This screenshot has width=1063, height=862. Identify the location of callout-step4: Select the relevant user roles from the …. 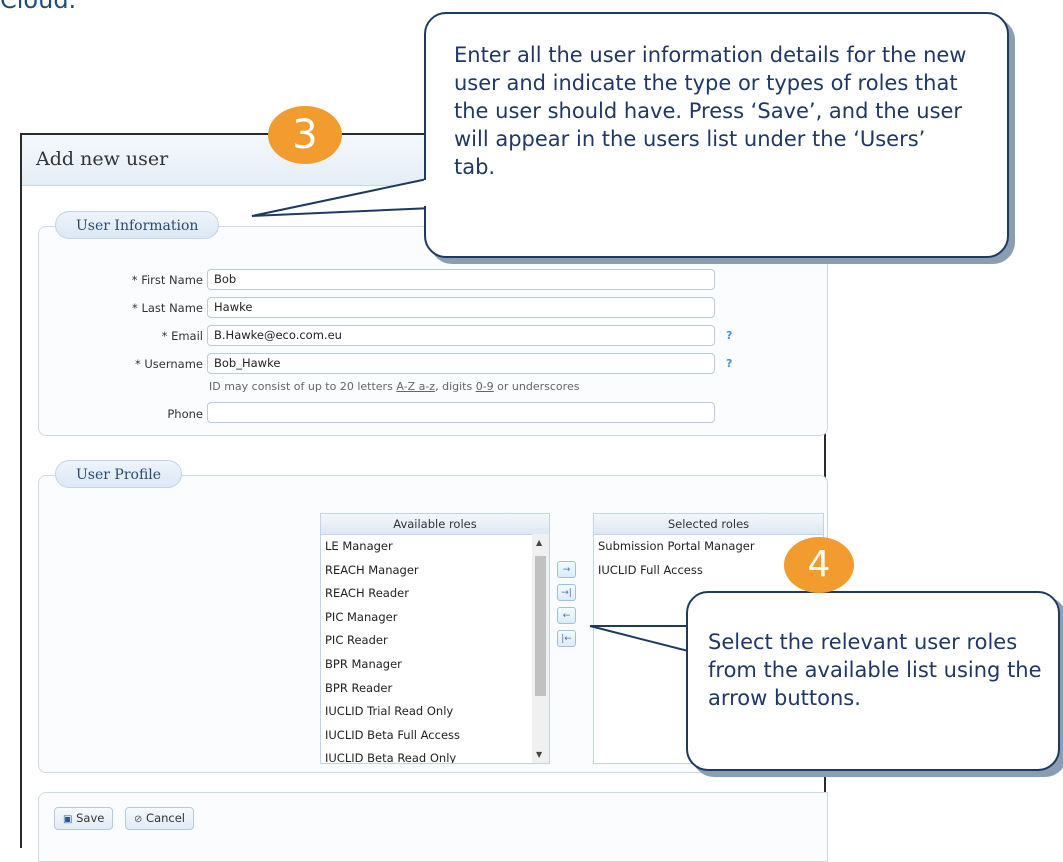
(873, 681).